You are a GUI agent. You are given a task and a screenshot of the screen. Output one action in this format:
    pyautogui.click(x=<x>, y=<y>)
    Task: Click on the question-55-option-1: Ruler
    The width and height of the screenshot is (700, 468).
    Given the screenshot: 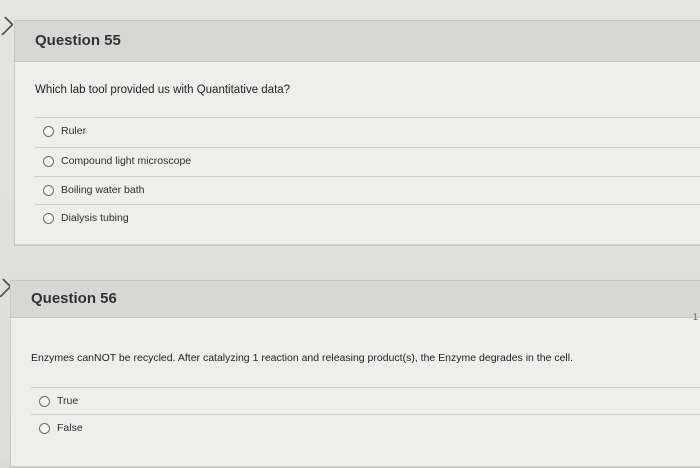 What is the action you would take?
    pyautogui.click(x=367, y=130)
    